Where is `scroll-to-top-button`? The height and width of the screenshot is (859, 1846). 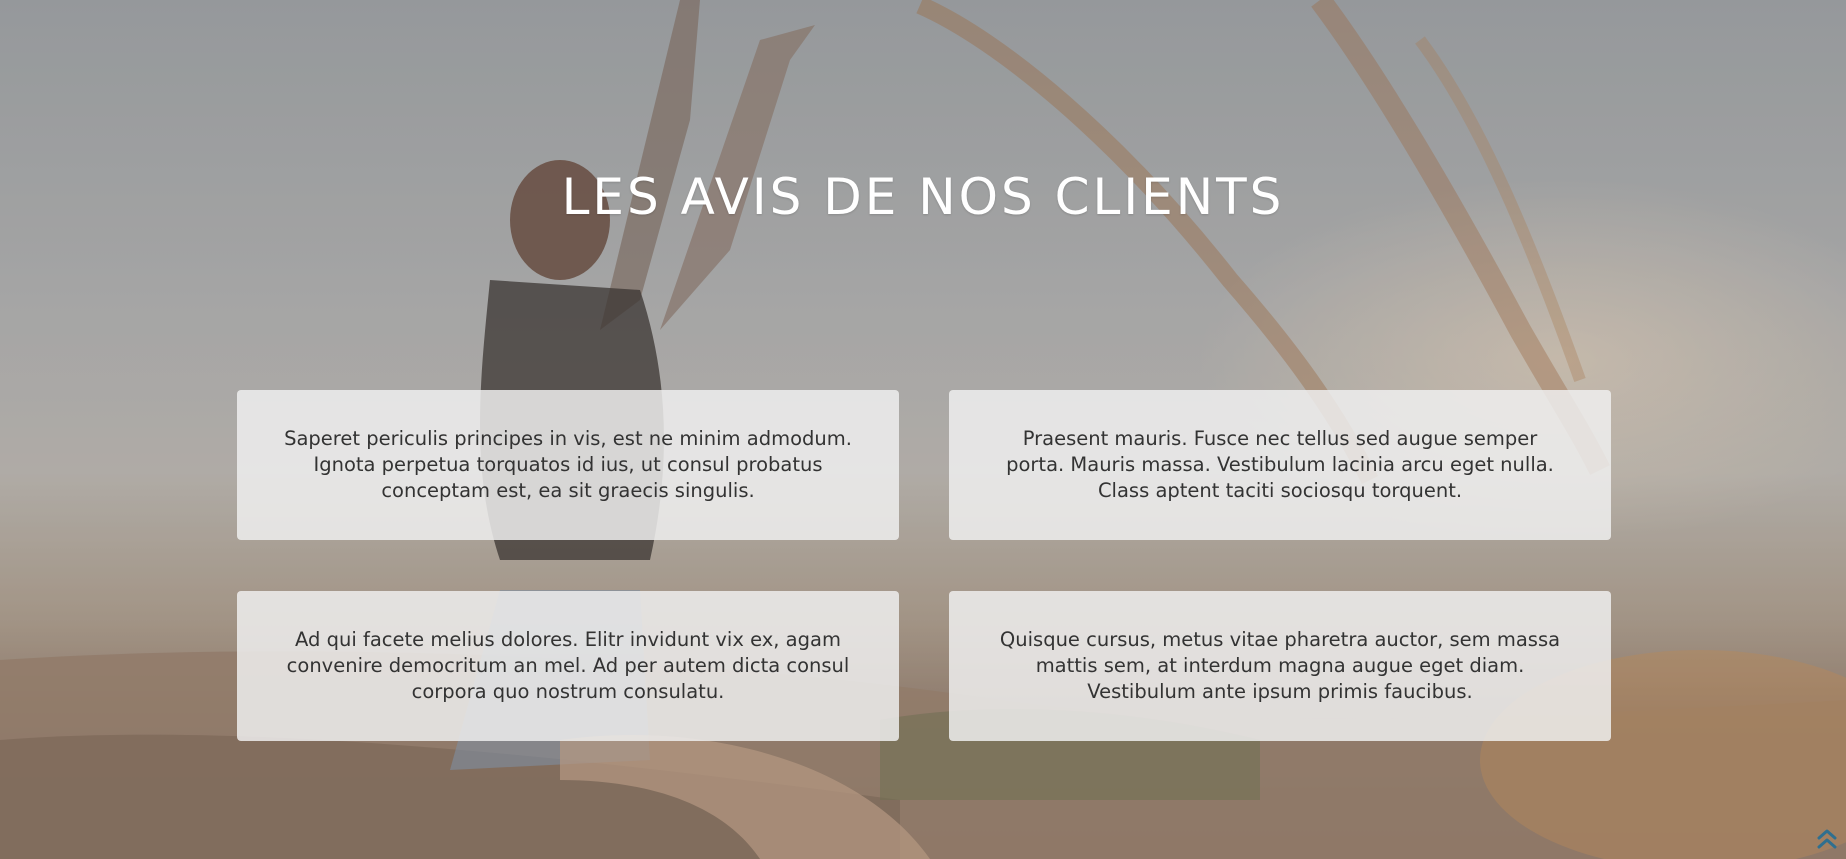 scroll-to-top-button is located at coordinates (1827, 839).